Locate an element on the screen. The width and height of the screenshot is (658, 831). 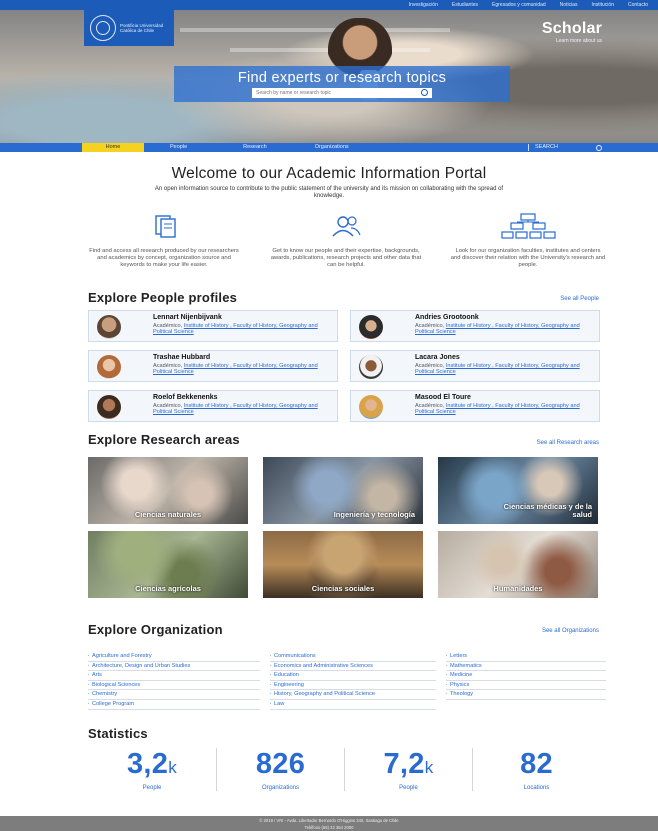
research-area-label: Ingeniería y tecnología is located at coordinates (374, 514).